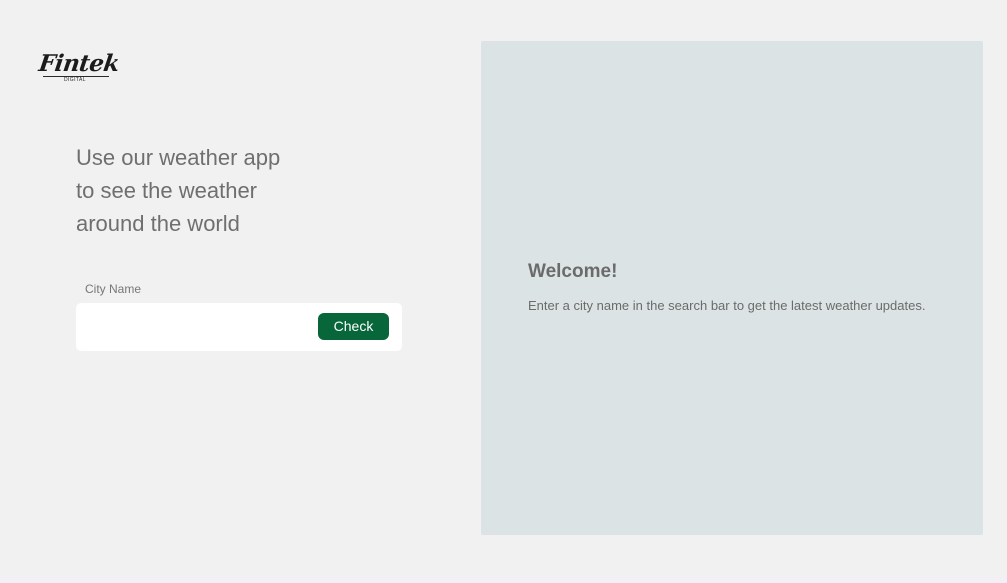  I want to click on logo-subtitle: DIGITAL, so click(75, 80).